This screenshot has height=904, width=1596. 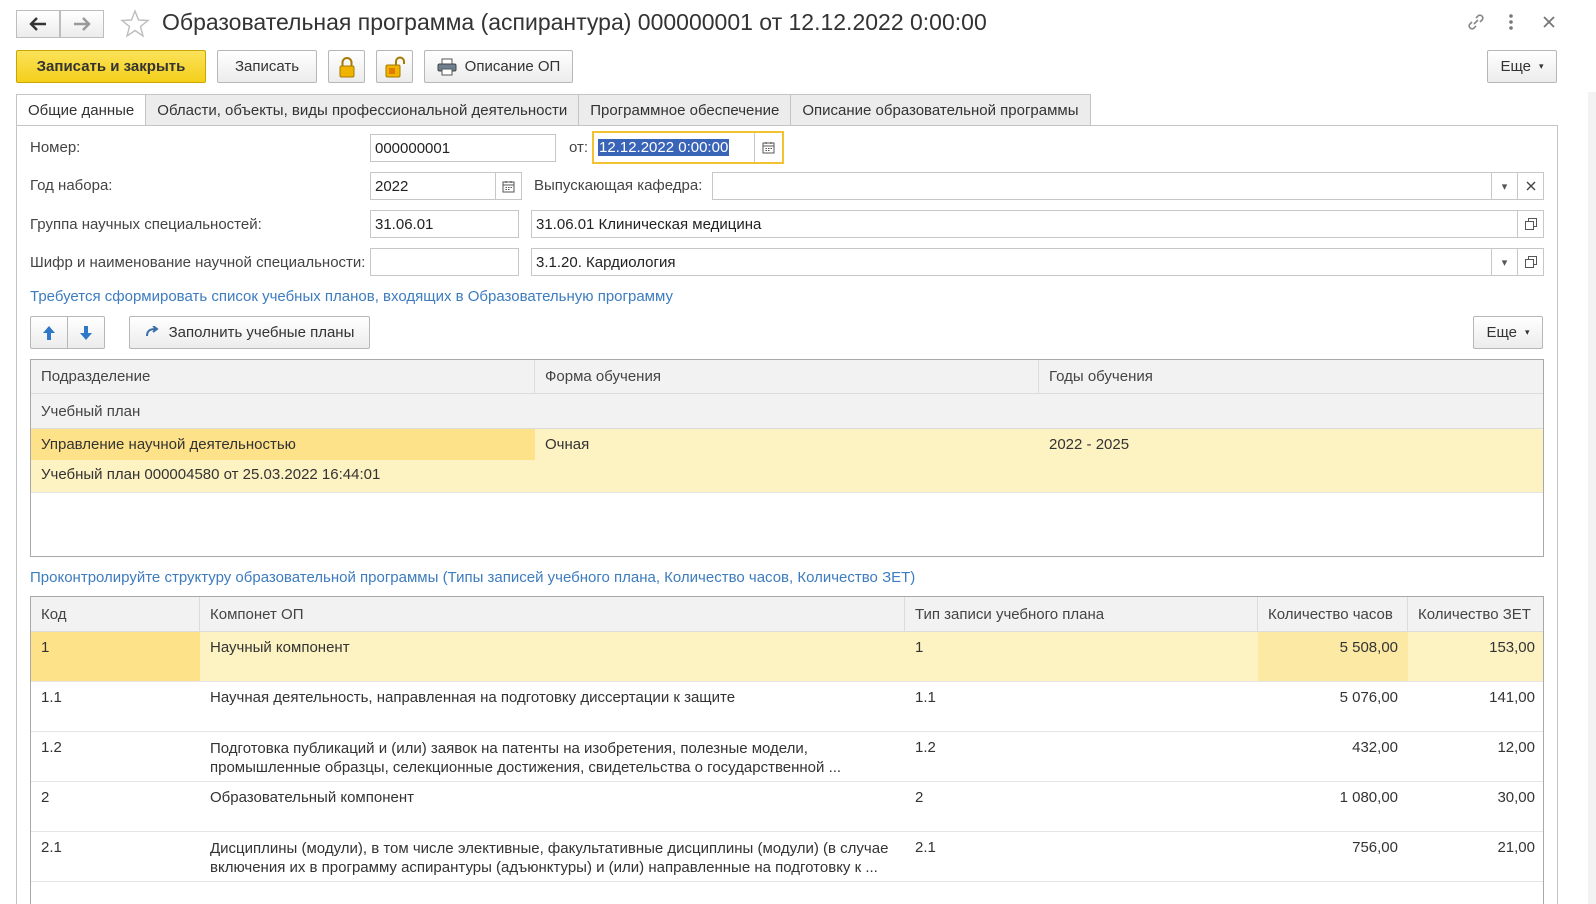 I want to click on printer-icon, so click(x=447, y=66).